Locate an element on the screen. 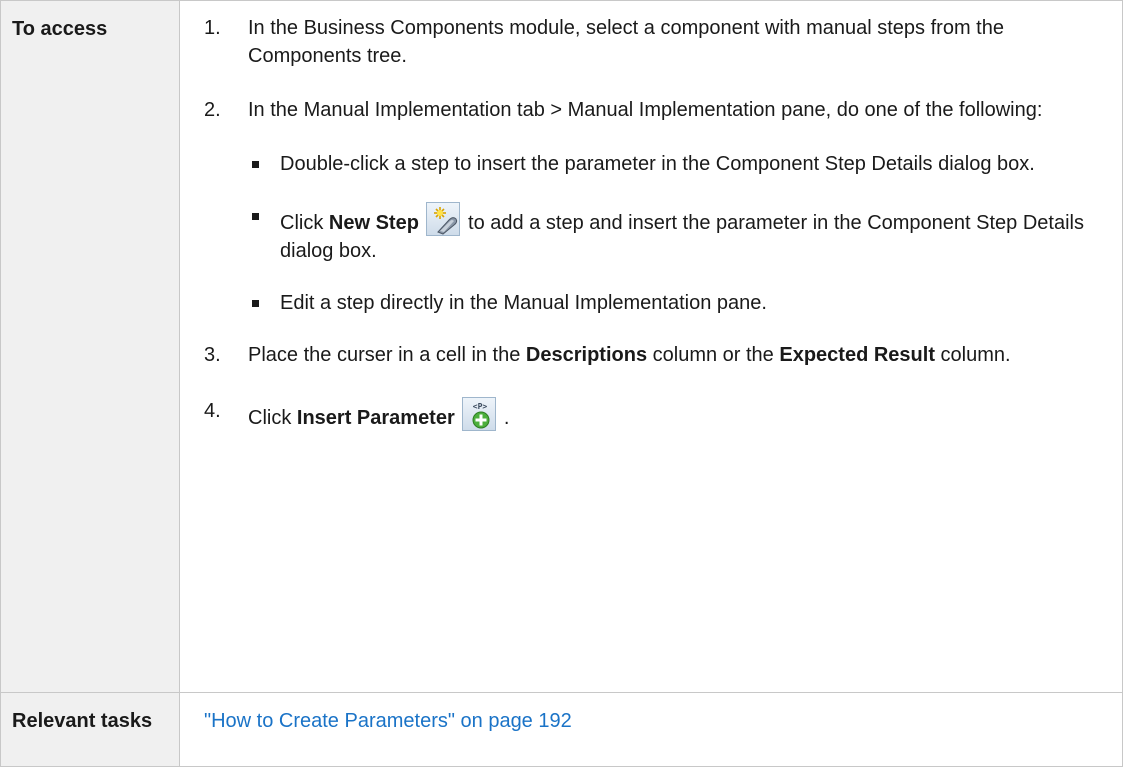 This screenshot has width=1123, height=767. svg-text: <P> is located at coordinates (480, 406).